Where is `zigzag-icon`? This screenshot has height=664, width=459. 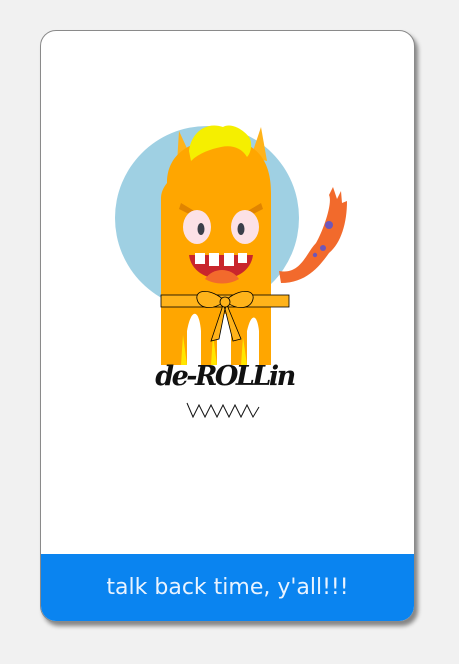
zigzag-icon is located at coordinates (223, 410).